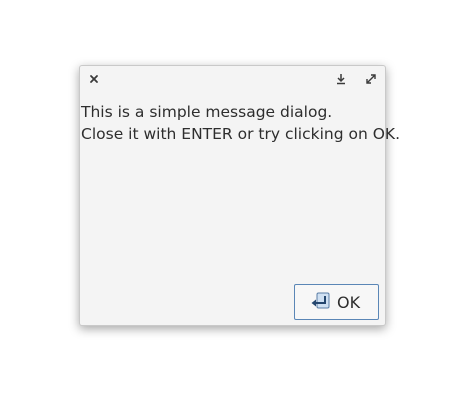  I want to click on minimize-button, so click(341, 79).